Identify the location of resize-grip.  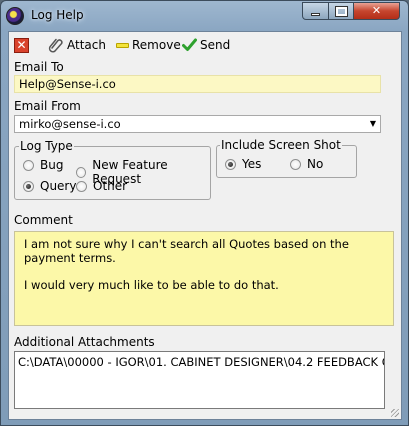
(395, 413).